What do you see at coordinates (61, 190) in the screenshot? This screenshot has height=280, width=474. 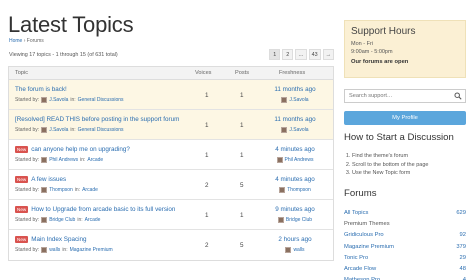 I see `topic-author-link: Thompson` at bounding box center [61, 190].